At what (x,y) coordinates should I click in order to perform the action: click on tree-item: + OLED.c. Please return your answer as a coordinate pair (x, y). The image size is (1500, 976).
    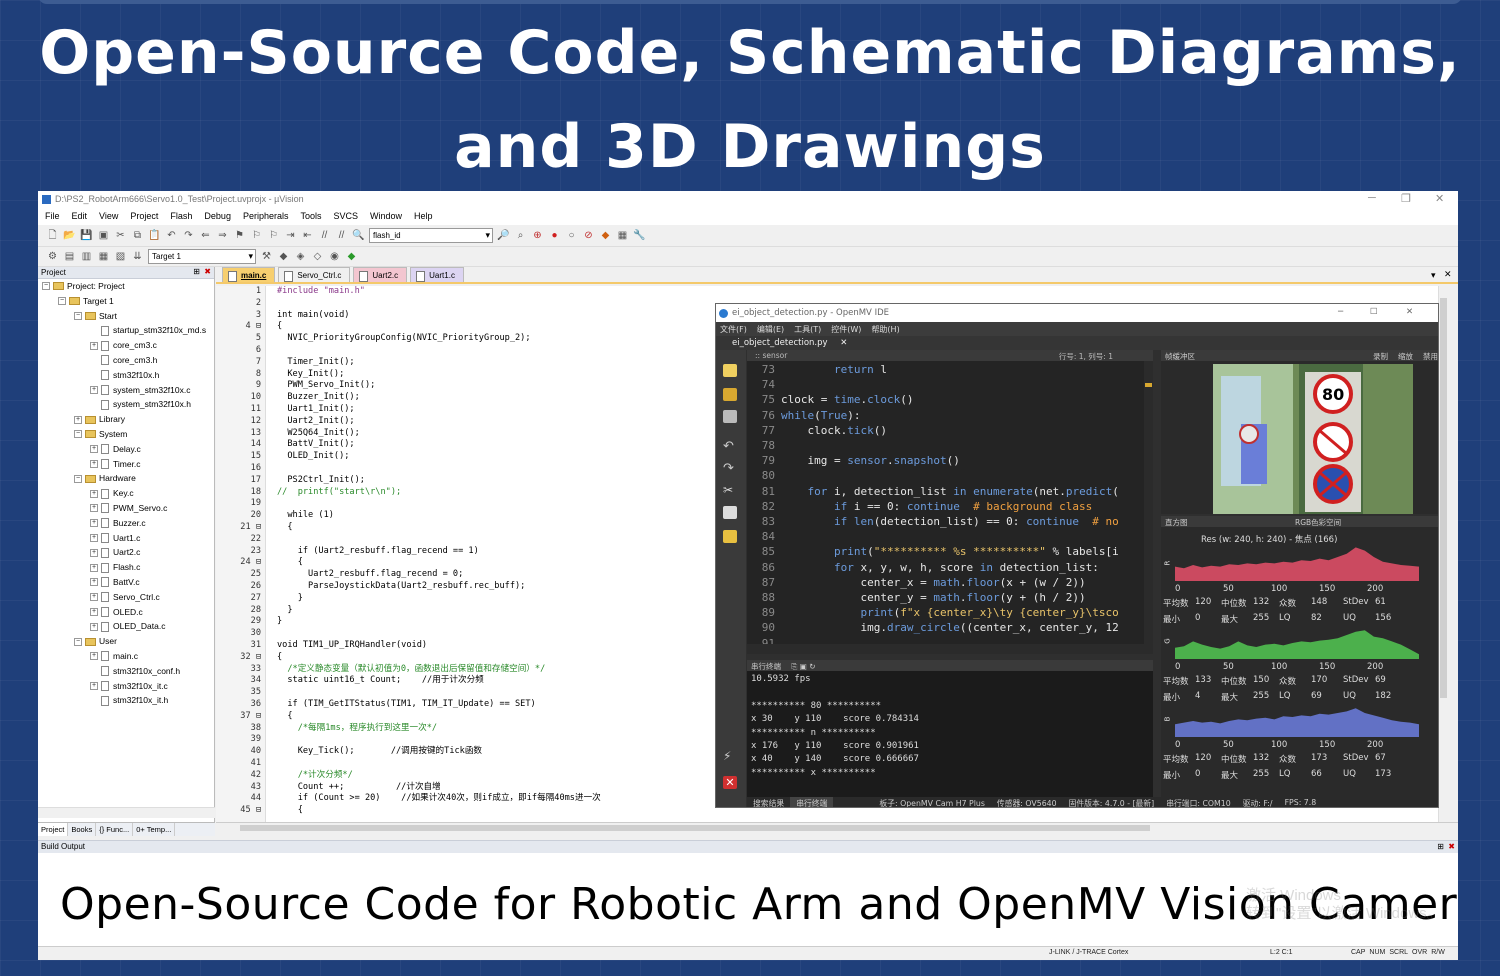
    Looking at the image, I should click on (126, 612).